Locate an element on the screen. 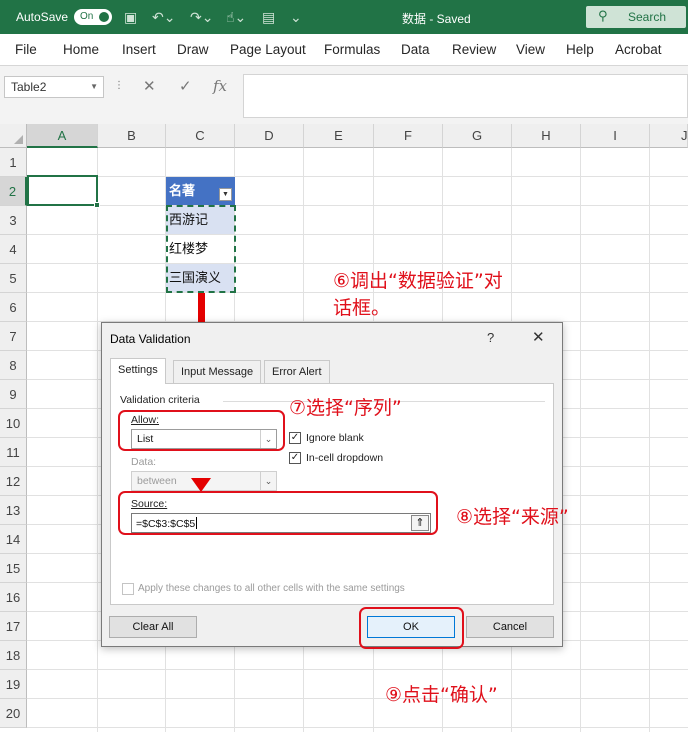 Image resolution: width=688 pixels, height=732 pixels. save-icon: ▣ is located at coordinates (130, 17).